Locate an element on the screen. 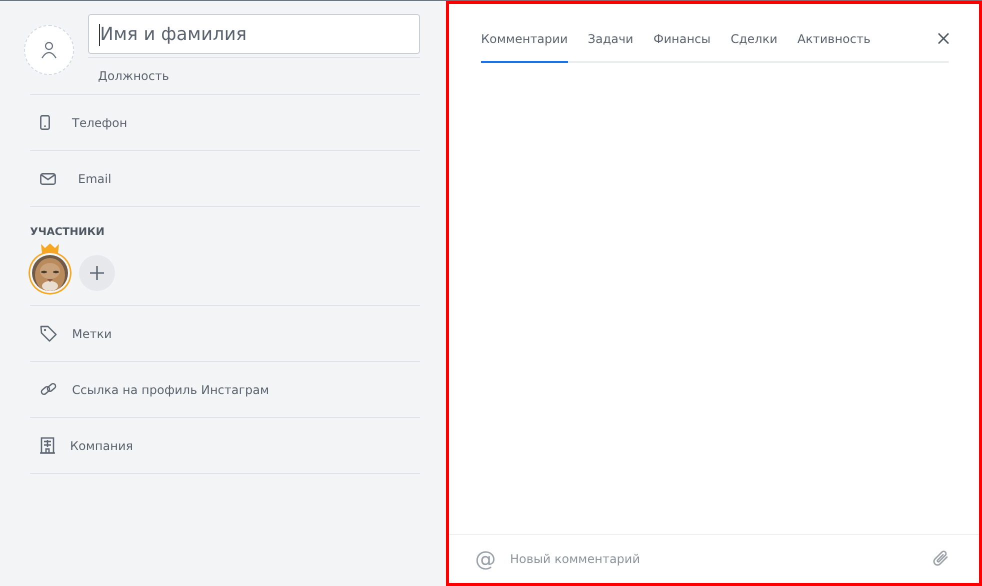  tag-icon is located at coordinates (48, 333).